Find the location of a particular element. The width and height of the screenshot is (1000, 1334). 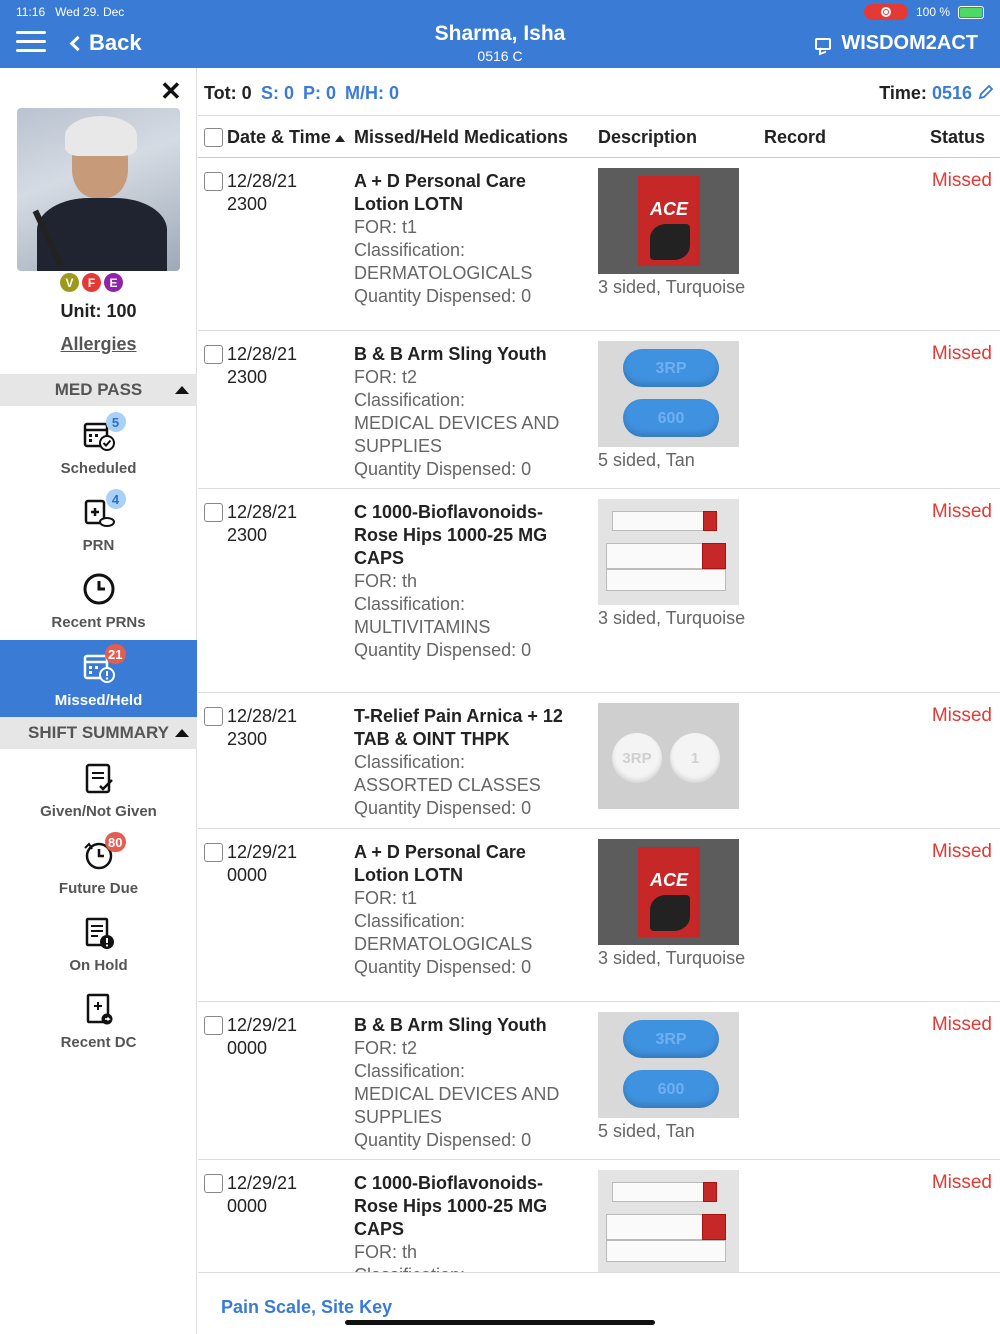

row-description: 3RP 1 is located at coordinates (673, 757).